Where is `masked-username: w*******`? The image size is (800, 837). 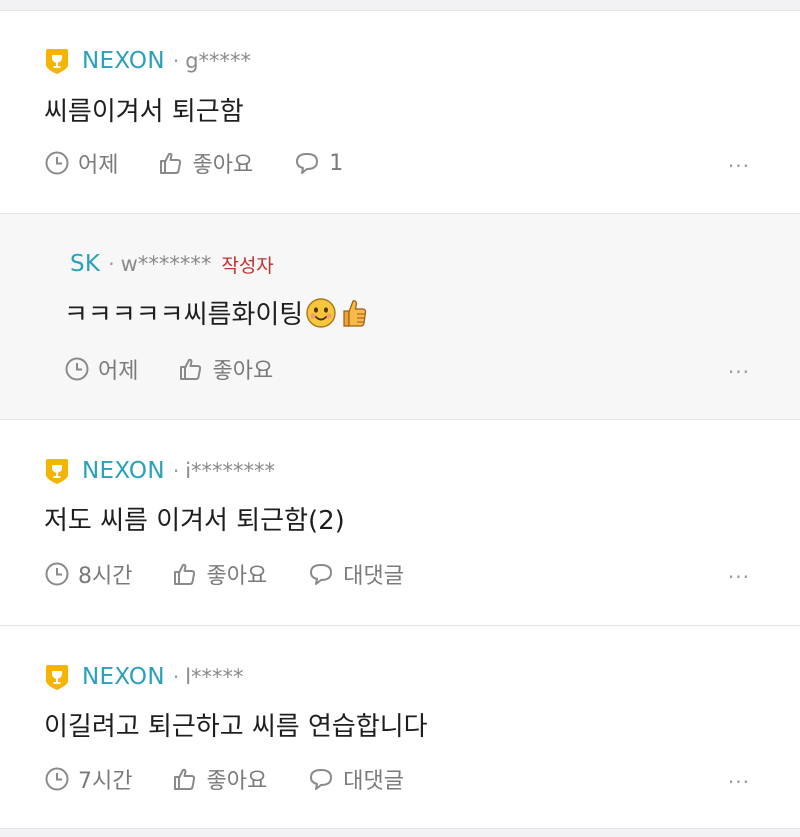 masked-username: w******* is located at coordinates (166, 264).